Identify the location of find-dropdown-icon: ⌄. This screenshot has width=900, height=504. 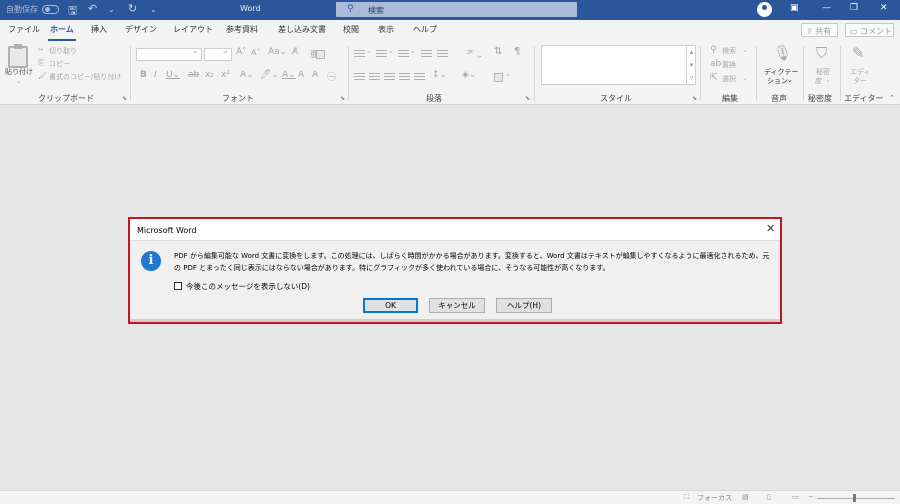
(745, 50).